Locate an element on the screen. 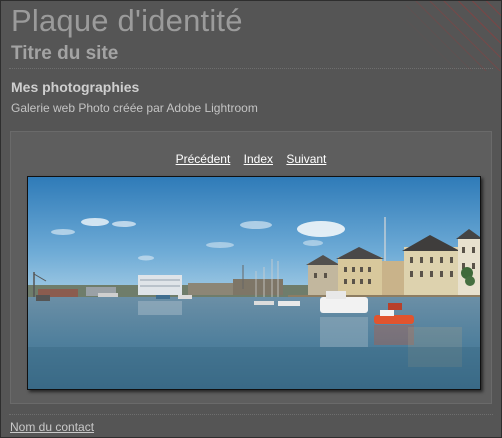 This screenshot has width=502, height=438. divider-top is located at coordinates (251, 68).